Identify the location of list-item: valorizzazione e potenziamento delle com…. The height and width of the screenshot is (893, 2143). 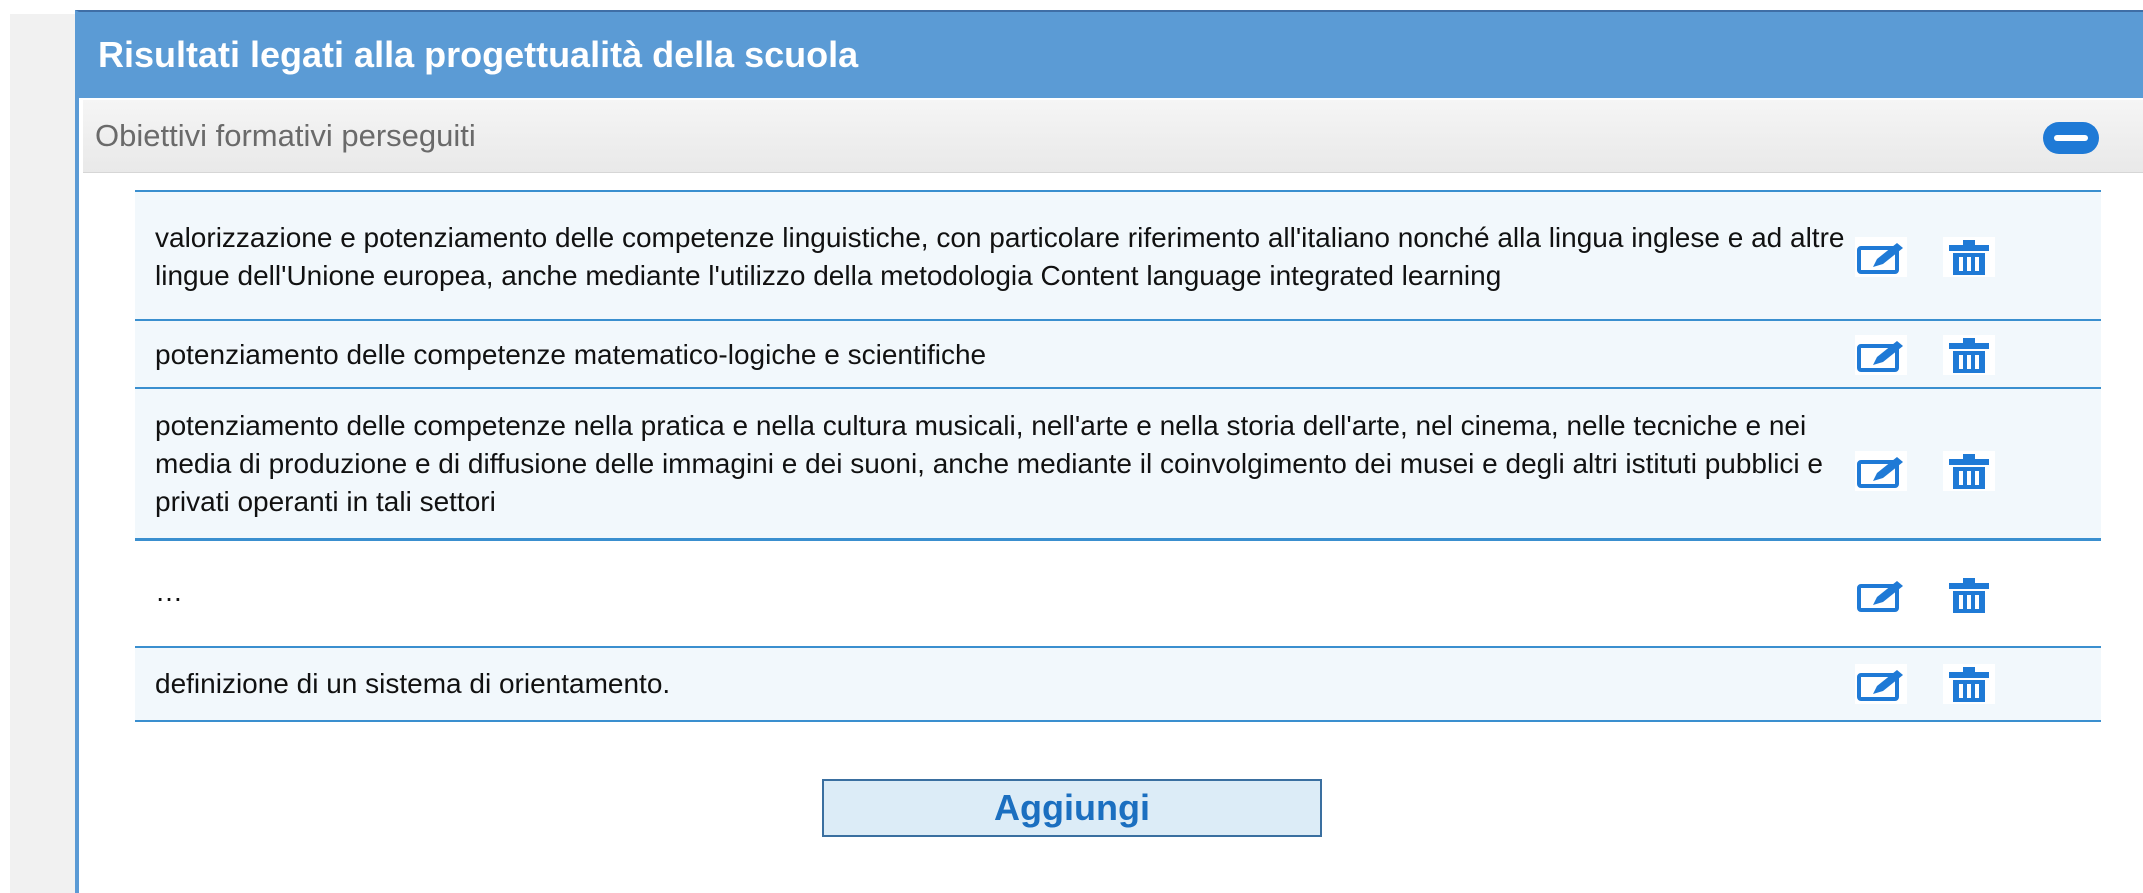
(1118, 256).